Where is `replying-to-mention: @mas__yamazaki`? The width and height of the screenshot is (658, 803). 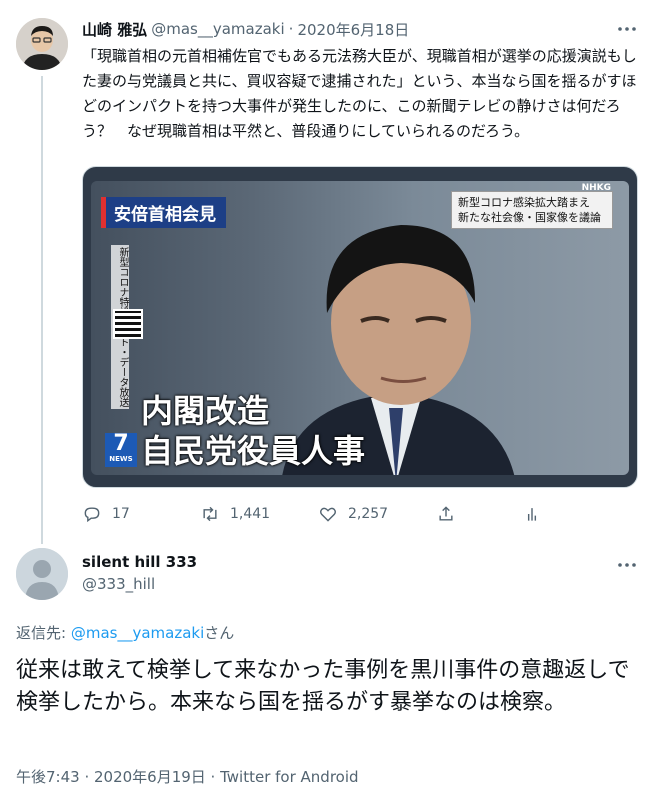 replying-to-mention: @mas__yamazaki is located at coordinates (137, 633).